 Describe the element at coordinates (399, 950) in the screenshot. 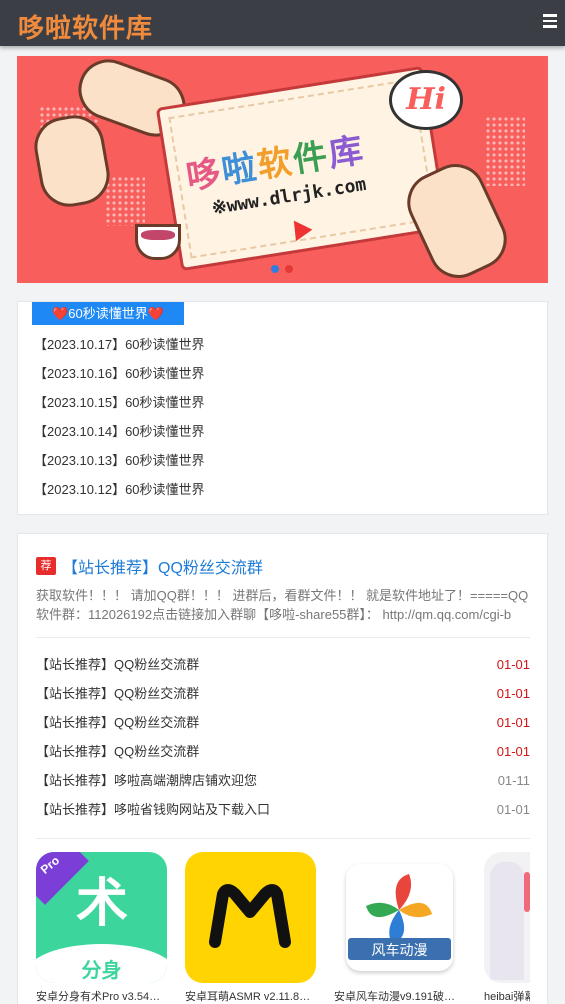

I see `app-icon-label: 风车动漫` at that location.